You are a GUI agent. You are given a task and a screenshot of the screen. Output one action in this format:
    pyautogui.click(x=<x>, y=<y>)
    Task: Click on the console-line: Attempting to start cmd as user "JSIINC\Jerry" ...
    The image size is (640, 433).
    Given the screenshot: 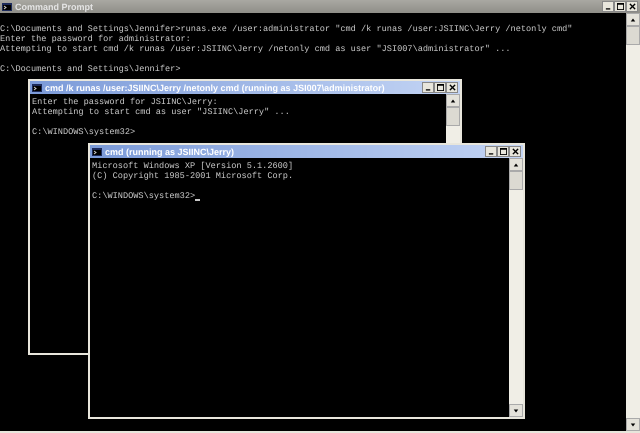 What is the action you would take?
    pyautogui.click(x=161, y=112)
    